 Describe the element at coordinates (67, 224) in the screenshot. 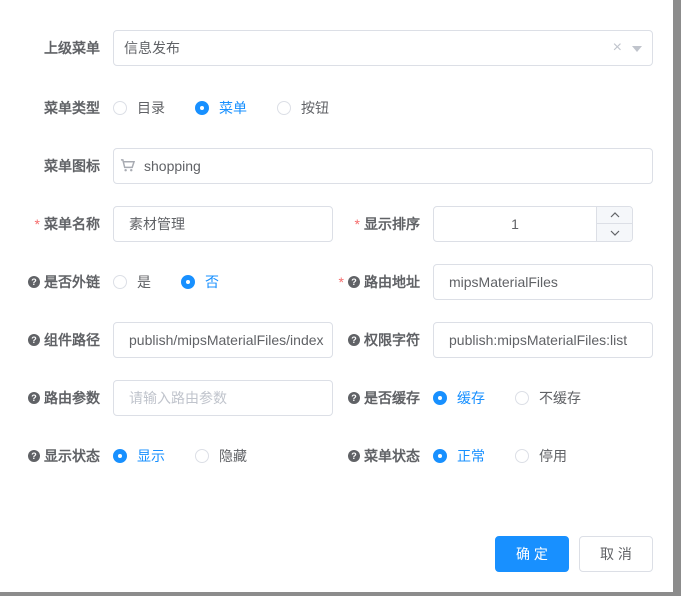

I see `menu-name-label: * 菜单名称` at that location.